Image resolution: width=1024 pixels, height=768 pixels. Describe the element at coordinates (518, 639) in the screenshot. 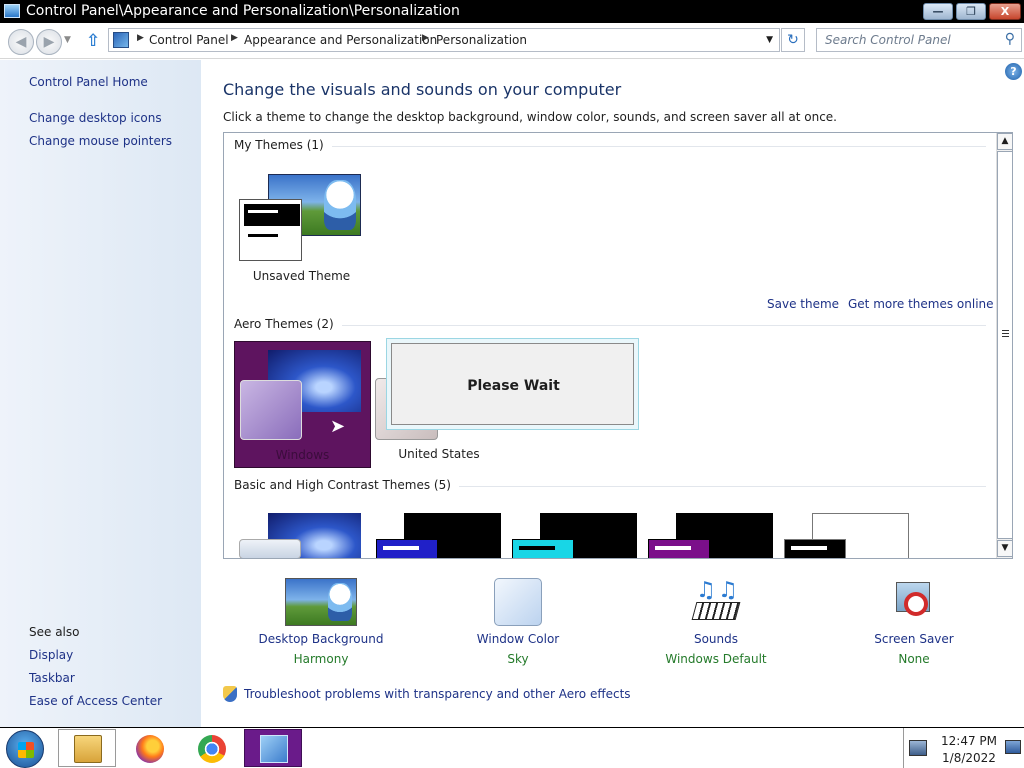

I see `window-color-label: Window Color` at that location.